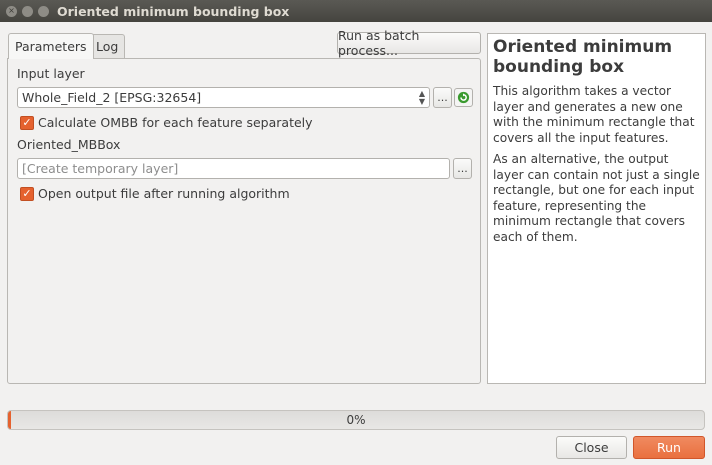 This screenshot has width=712, height=465. Describe the element at coordinates (591, 447) in the screenshot. I see `close-button: Close` at that location.